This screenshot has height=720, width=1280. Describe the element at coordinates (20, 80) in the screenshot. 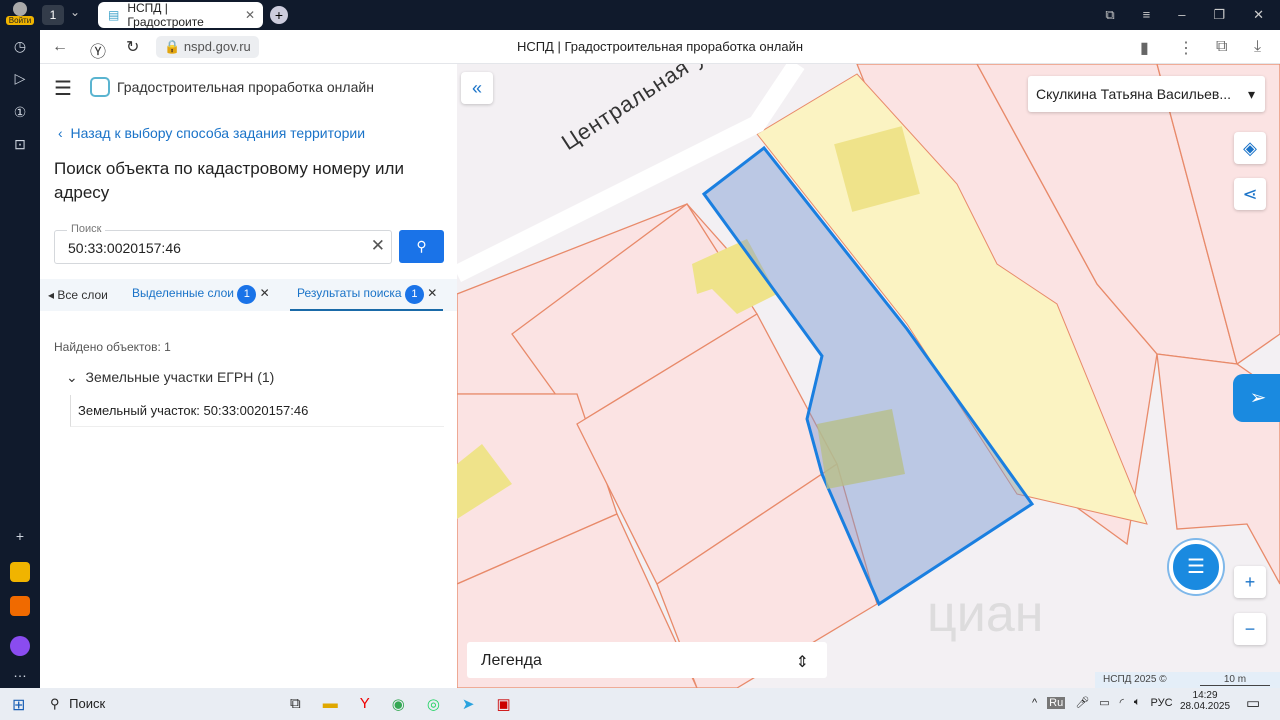

I see `video-icon: ▷` at that location.